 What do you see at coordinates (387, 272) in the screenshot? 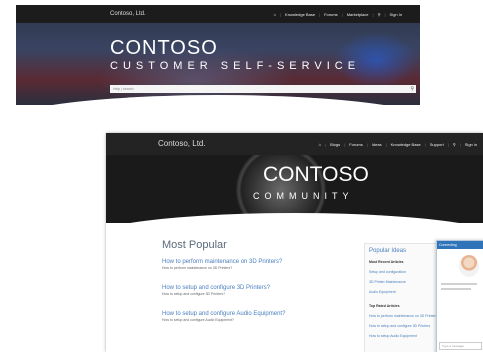
I see `sidebar-link: Setup and configuration` at bounding box center [387, 272].